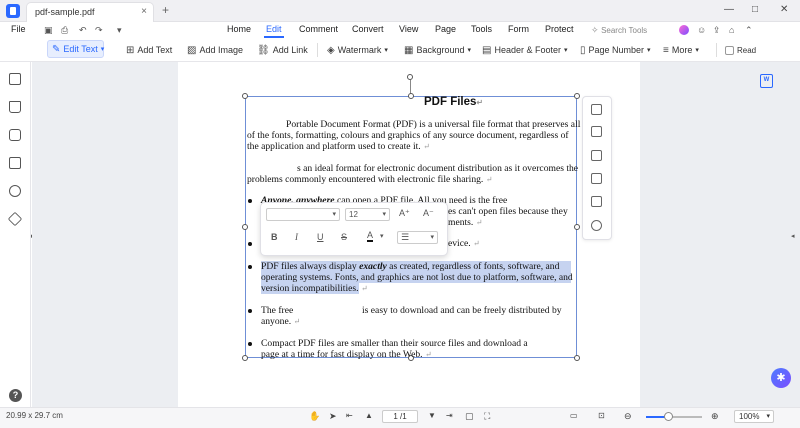  I want to click on settings-icon, so click(596, 225).